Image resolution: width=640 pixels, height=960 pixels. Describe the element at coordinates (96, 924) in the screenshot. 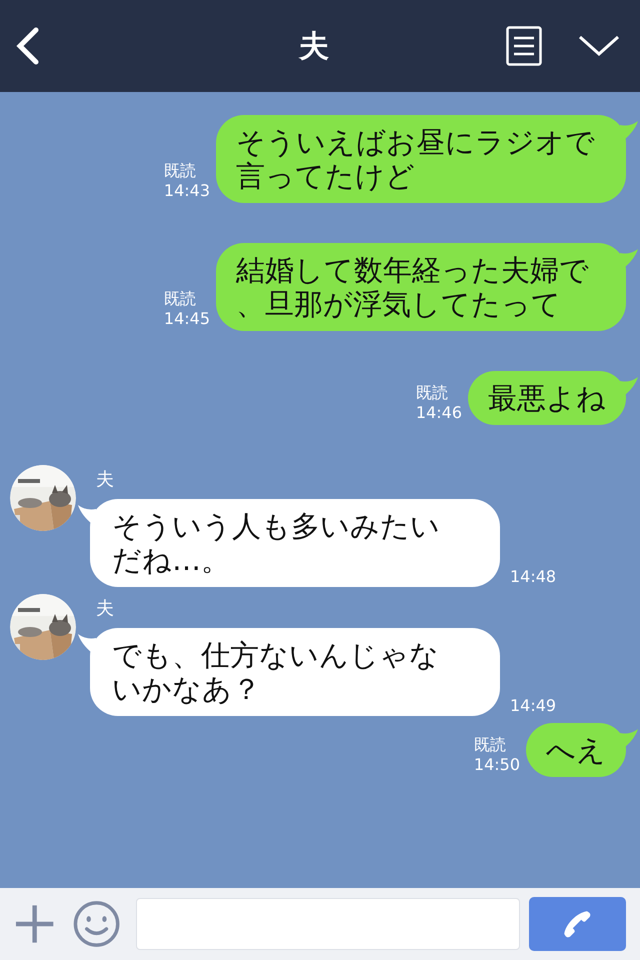

I see `smiley-icon` at that location.